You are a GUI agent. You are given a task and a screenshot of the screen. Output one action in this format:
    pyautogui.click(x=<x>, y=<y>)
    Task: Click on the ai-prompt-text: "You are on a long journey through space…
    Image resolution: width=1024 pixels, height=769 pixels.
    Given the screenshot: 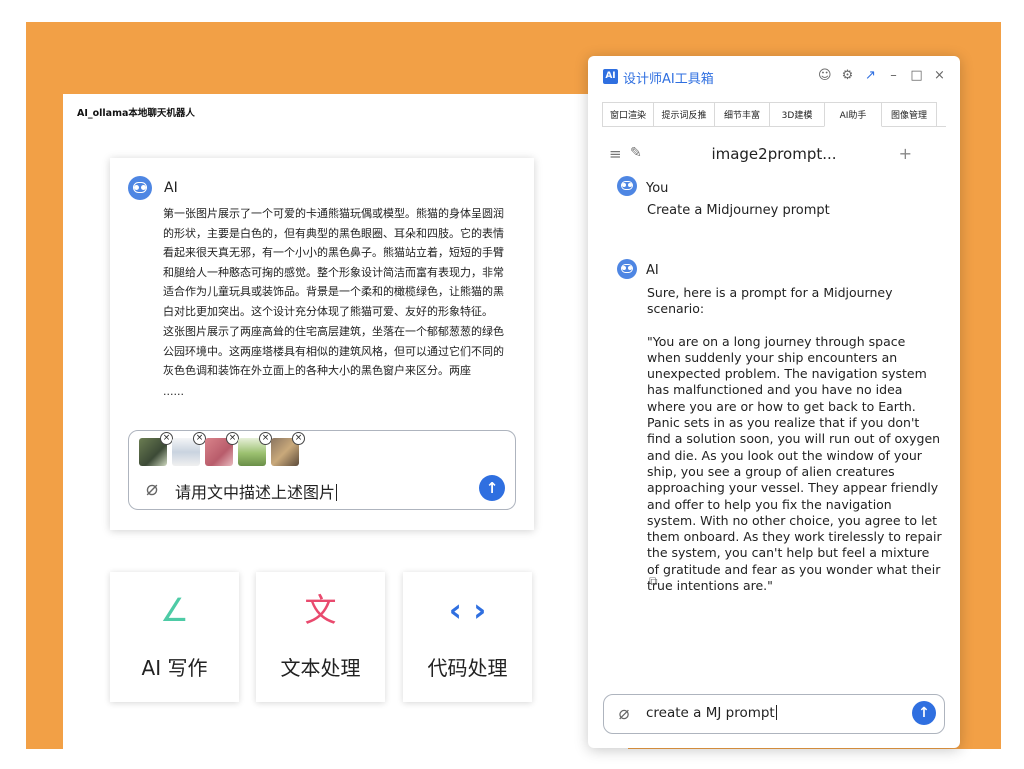 What is the action you would take?
    pyautogui.click(x=794, y=463)
    